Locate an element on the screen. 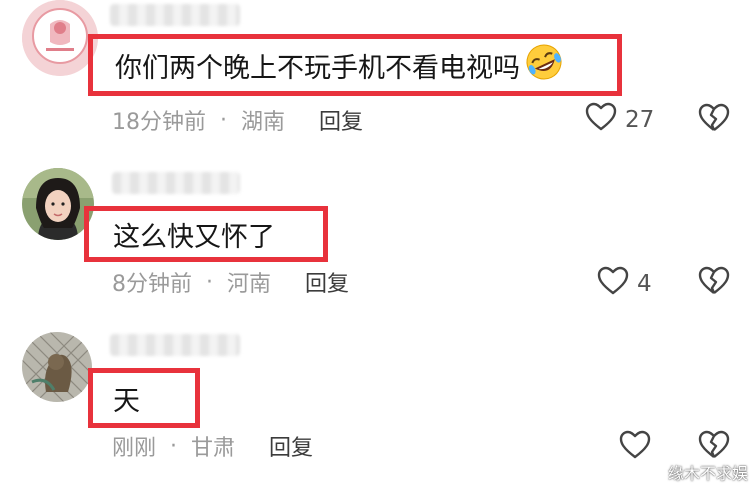 The image size is (756, 492). like-button: 4 is located at coordinates (624, 284).